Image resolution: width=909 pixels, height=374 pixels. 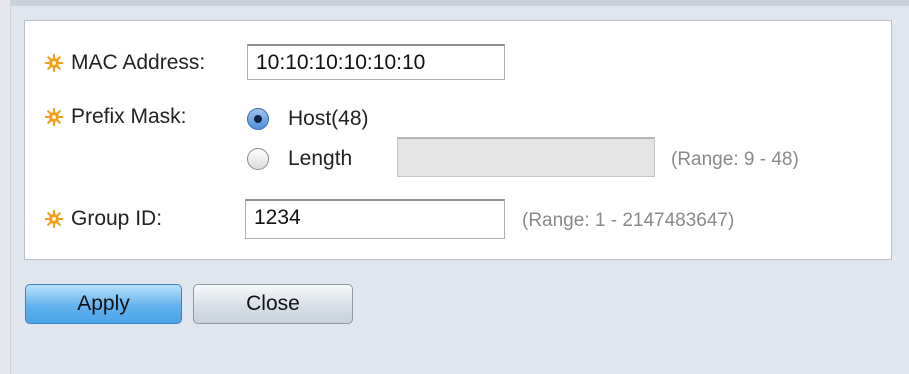 I want to click on prefix-host-radio, so click(x=258, y=119).